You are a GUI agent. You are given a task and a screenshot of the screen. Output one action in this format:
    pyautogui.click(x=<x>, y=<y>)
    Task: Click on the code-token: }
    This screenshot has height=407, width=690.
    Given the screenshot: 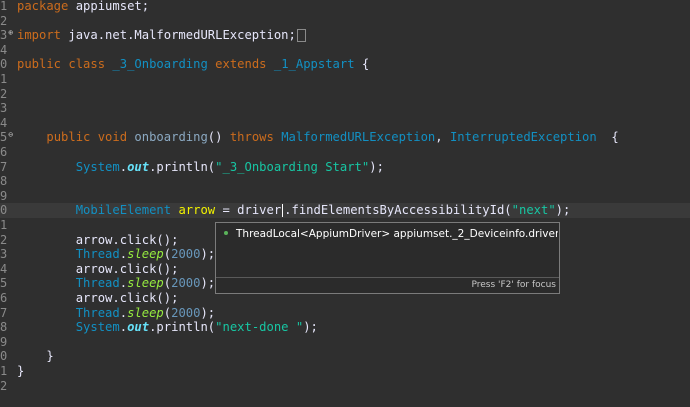 What is the action you would take?
    pyautogui.click(x=35, y=356)
    